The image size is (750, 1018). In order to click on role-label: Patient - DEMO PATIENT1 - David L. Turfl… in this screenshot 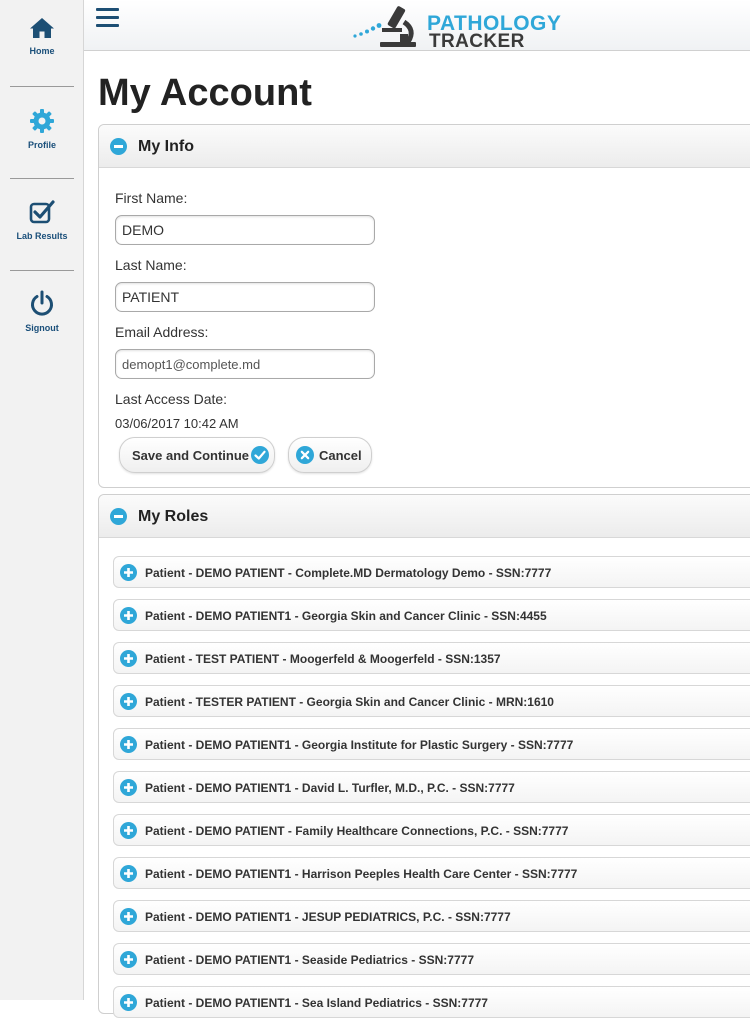, I will do `click(330, 788)`.